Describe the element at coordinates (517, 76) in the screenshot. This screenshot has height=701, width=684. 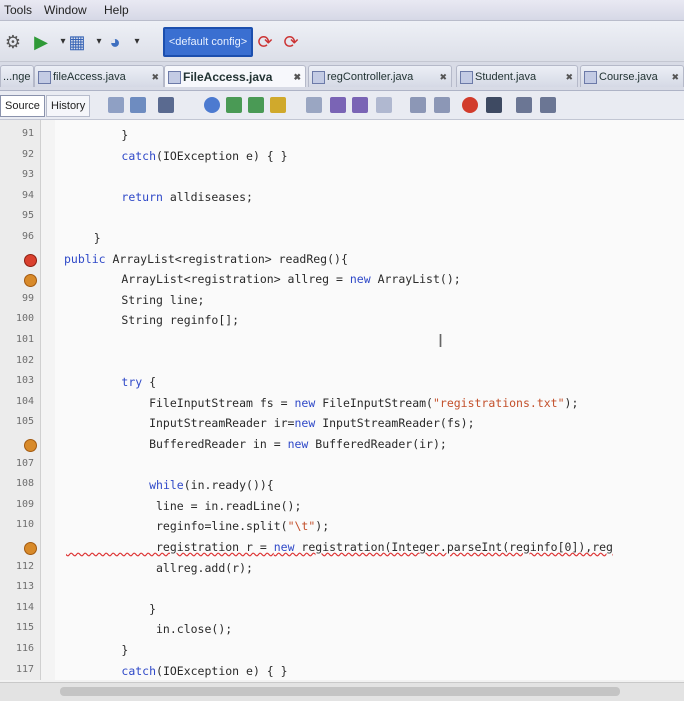
I see `tab-student: Student.java ✖` at that location.